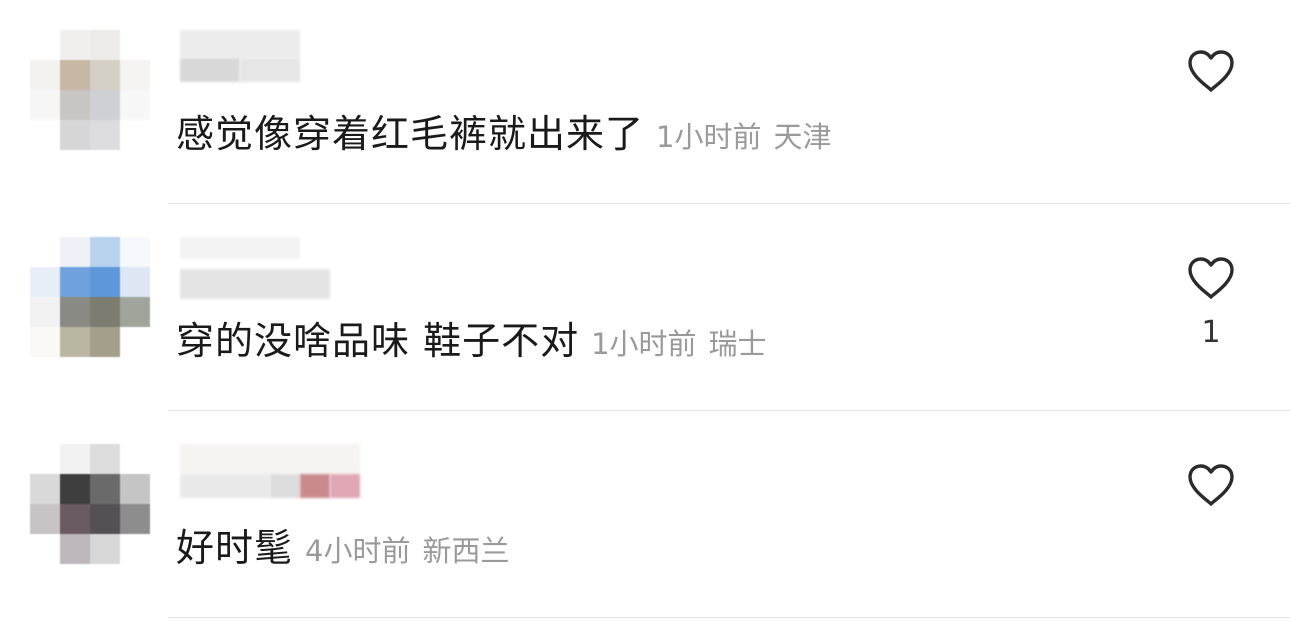  I want to click on comment-text: 感觉像穿着红毛裤就出来了, so click(410, 134).